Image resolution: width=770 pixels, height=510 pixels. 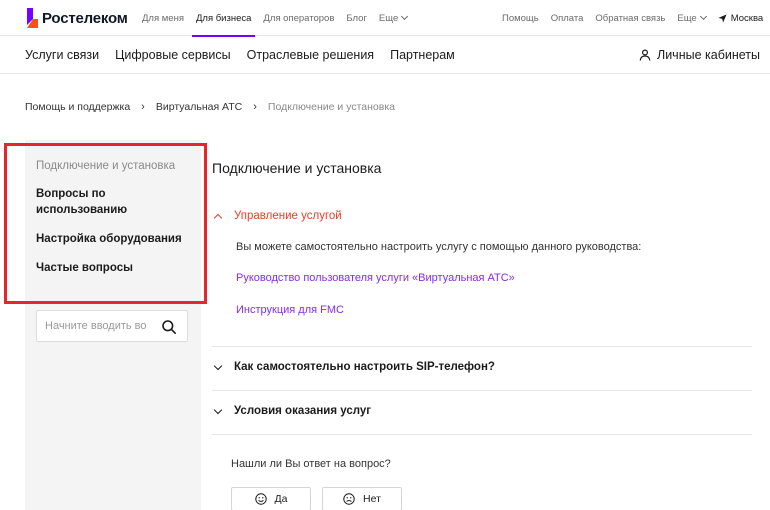 What do you see at coordinates (260, 499) in the screenshot?
I see `smile-icon` at bounding box center [260, 499].